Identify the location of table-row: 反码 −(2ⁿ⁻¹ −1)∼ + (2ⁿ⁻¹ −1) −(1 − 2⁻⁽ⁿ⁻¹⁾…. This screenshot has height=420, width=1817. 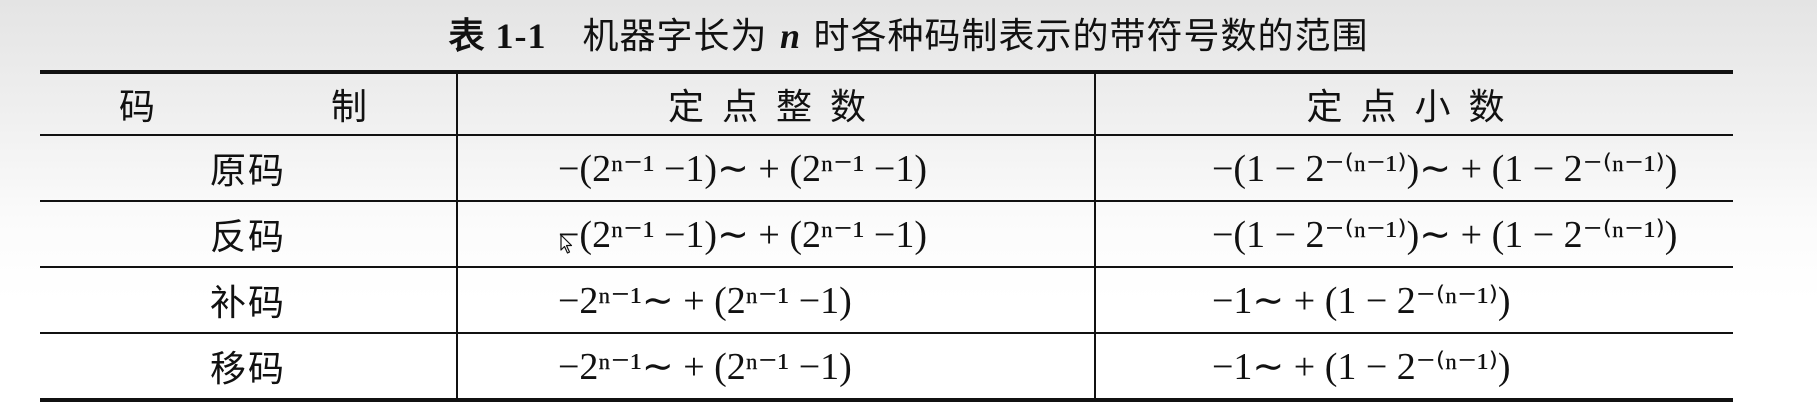
(886, 234).